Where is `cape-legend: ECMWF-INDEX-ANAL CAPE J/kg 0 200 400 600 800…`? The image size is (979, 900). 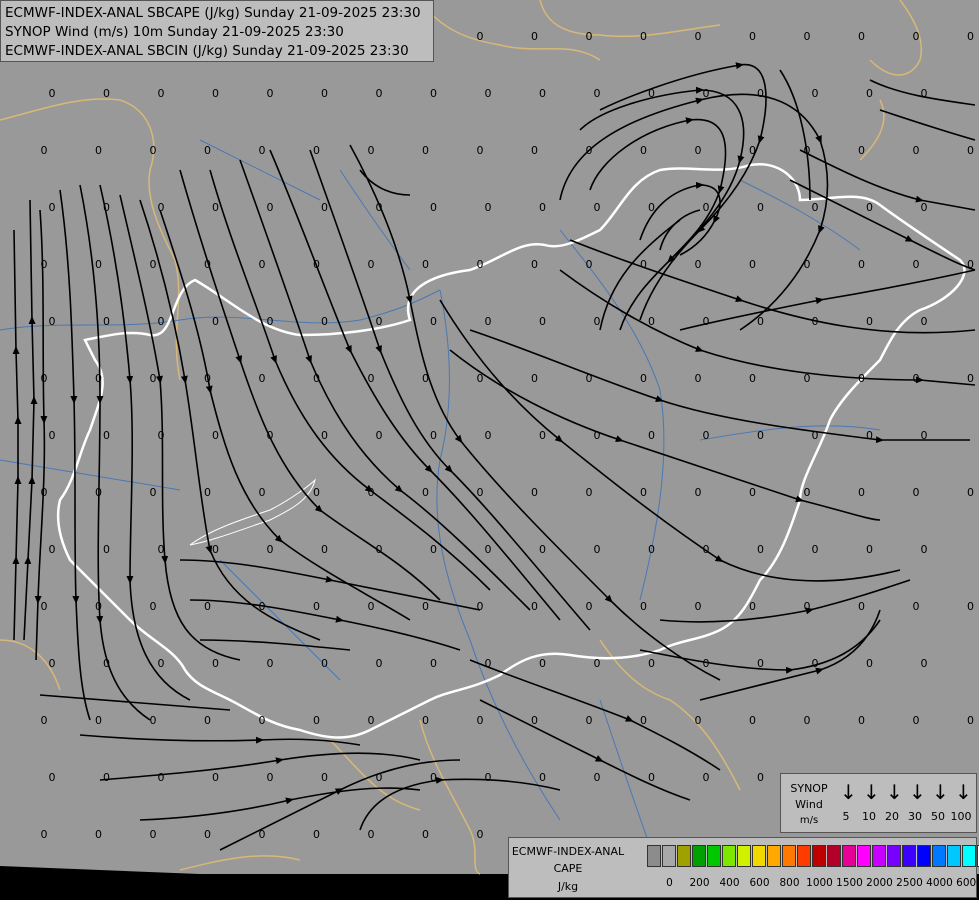
cape-legend: ECMWF-INDEX-ANAL CAPE J/kg 0 200 400 600 800… is located at coordinates (743, 867).